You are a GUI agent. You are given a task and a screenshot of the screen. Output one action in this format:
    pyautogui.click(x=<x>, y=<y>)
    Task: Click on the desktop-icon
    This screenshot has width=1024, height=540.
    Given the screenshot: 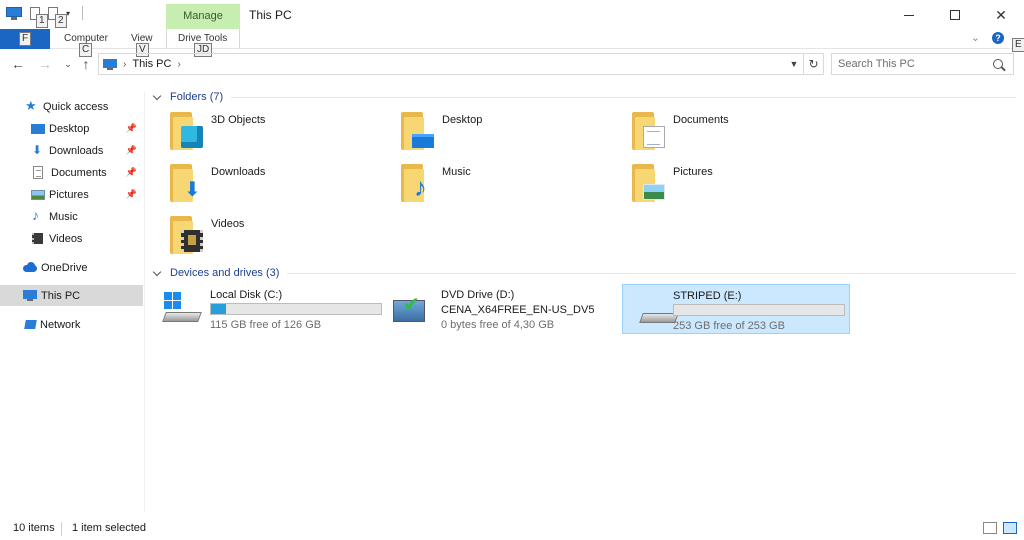 What is the action you would take?
    pyautogui.click(x=38, y=128)
    